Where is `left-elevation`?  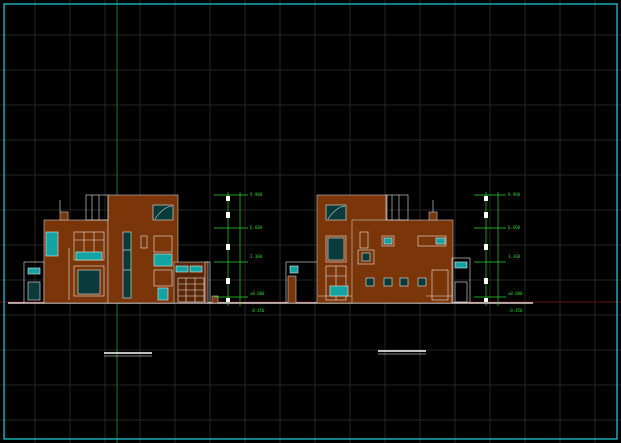 left-elevation is located at coordinates (121, 249).